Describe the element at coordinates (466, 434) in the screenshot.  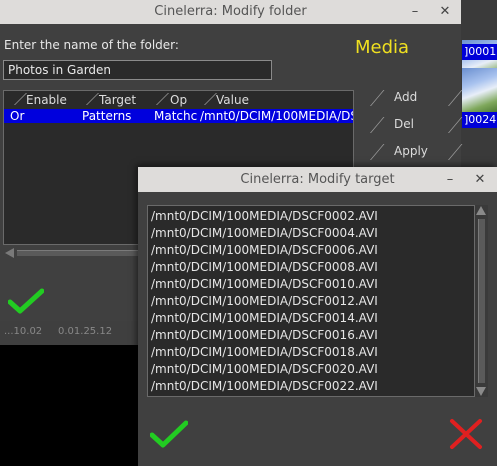
I see `red-x-icon` at that location.